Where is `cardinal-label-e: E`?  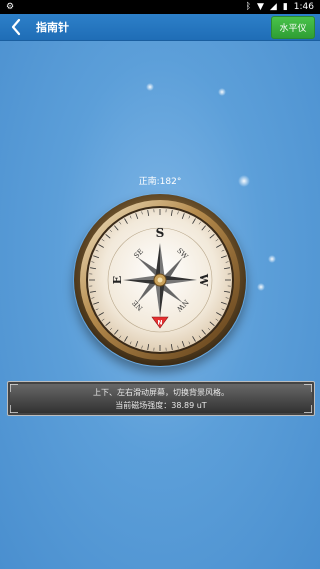 cardinal-label-e: E is located at coordinates (117, 280).